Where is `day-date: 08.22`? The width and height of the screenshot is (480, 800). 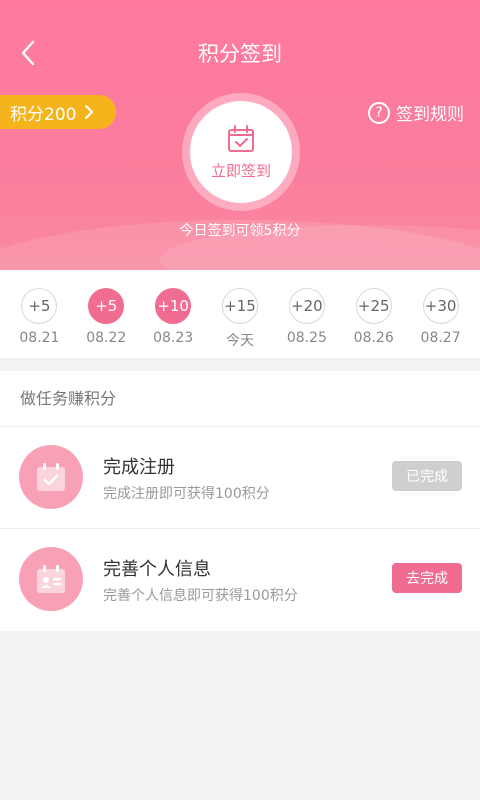 day-date: 08.22 is located at coordinates (106, 338).